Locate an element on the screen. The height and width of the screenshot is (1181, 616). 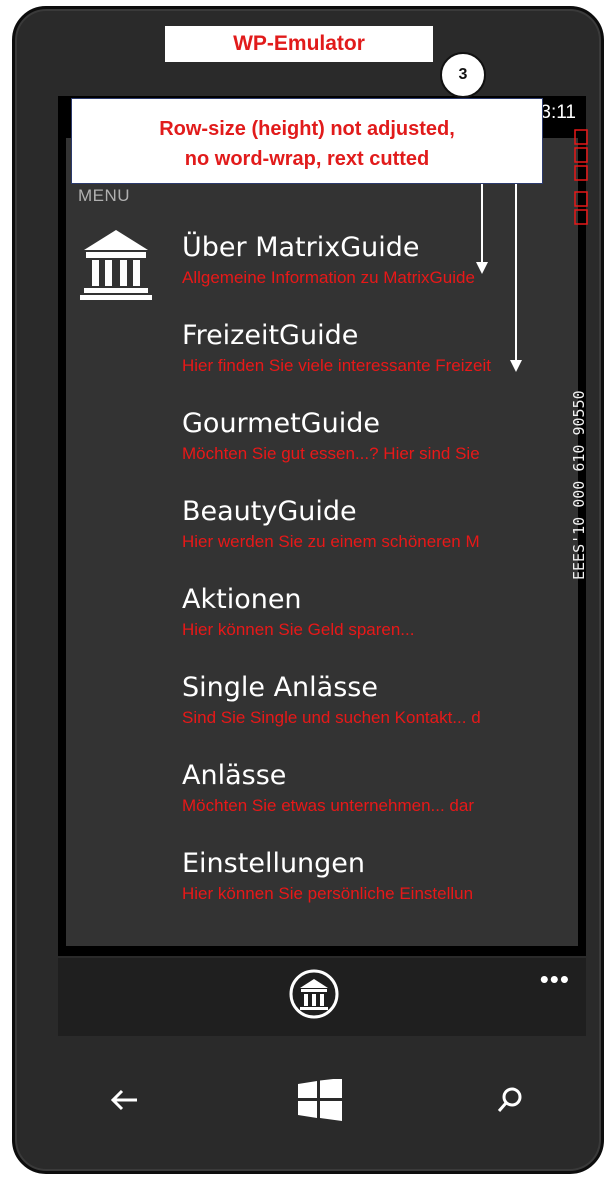
menu-item-subtitle: Möchten Sie gut essen...? Hier sind Sie is located at coordinates (331, 453).